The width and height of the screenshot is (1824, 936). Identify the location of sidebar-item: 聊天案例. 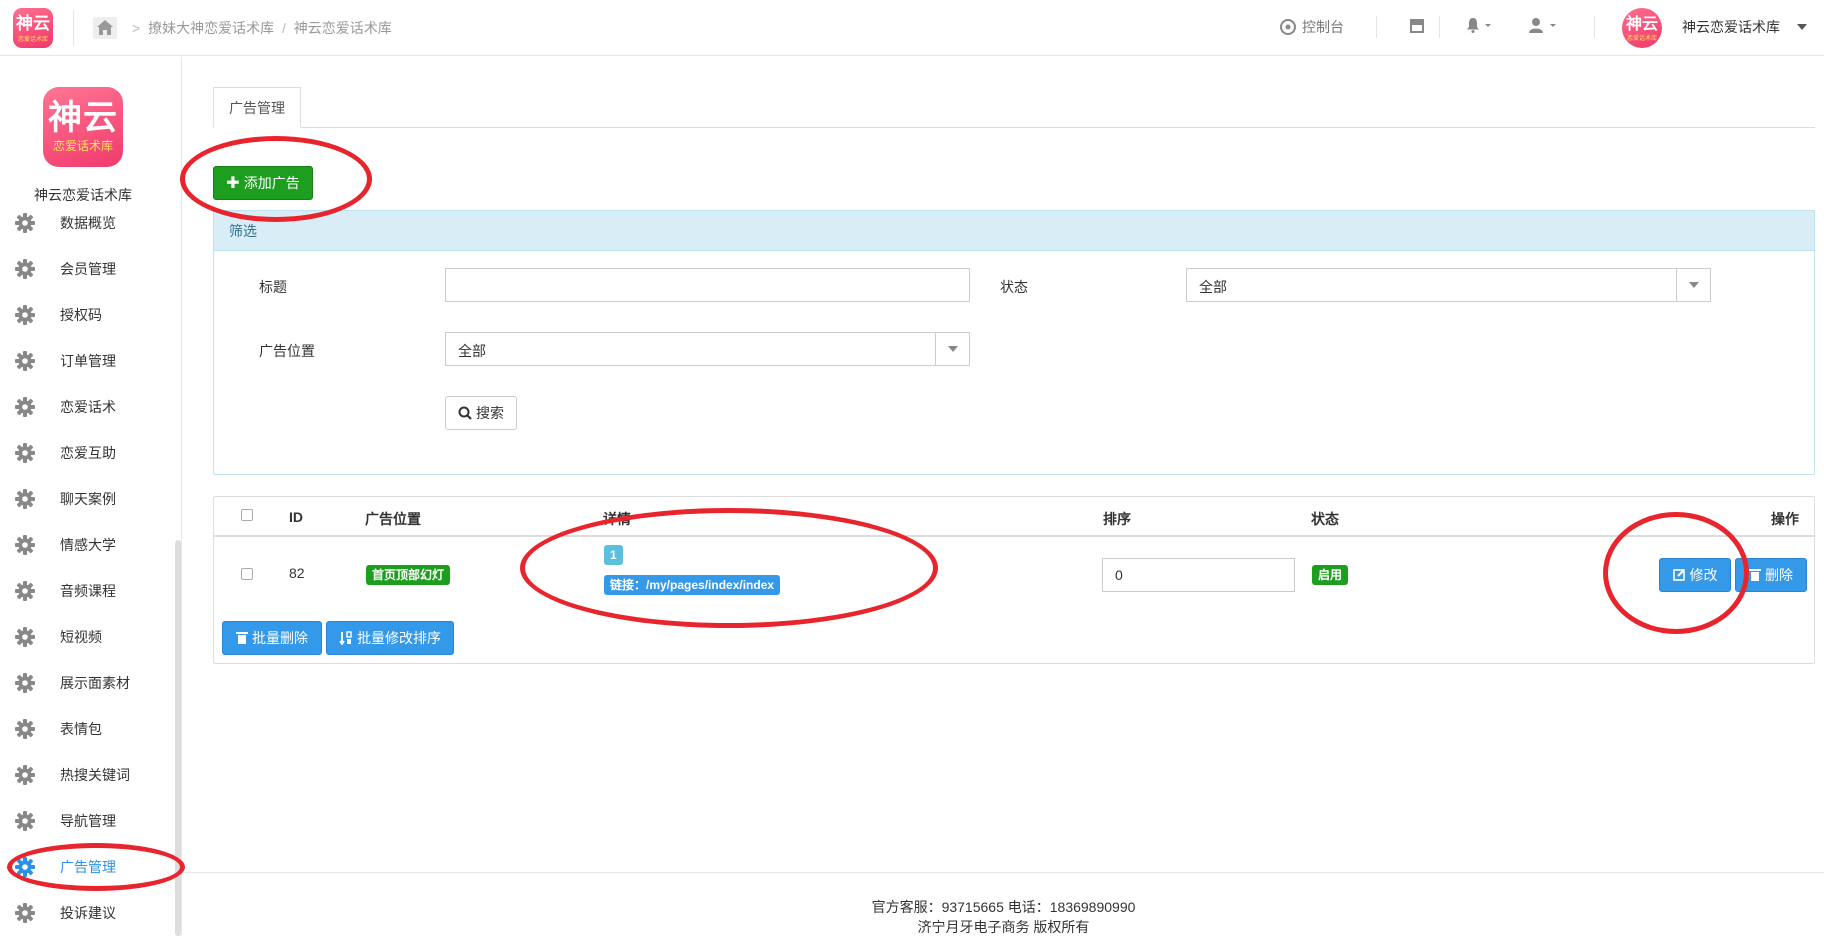
(88, 498).